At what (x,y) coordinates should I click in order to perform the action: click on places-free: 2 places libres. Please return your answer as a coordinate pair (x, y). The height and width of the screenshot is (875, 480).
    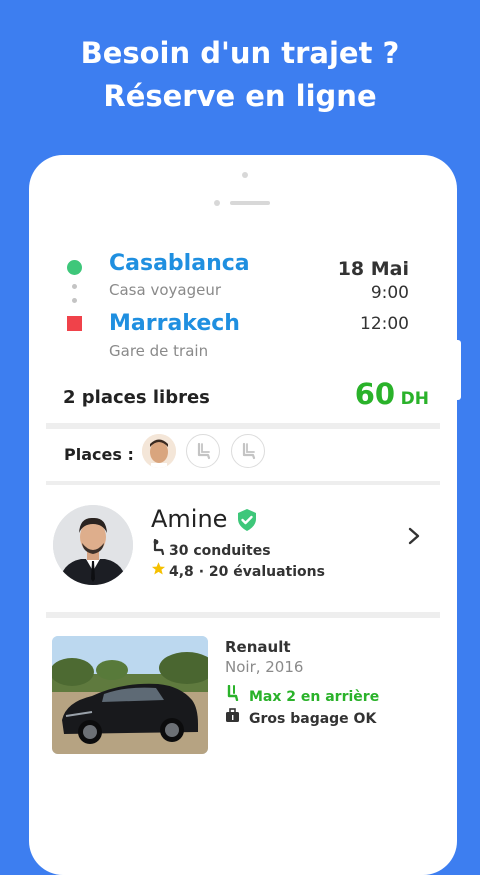
    Looking at the image, I should click on (136, 397).